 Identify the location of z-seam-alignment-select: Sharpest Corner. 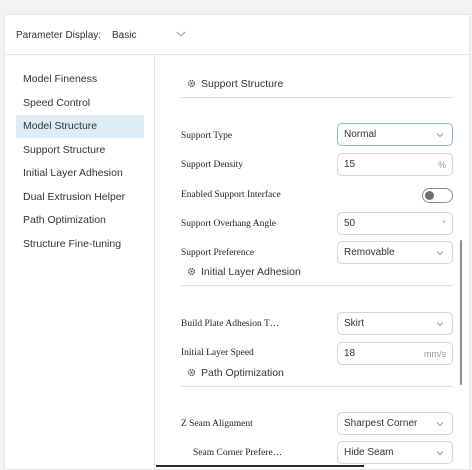
(395, 423).